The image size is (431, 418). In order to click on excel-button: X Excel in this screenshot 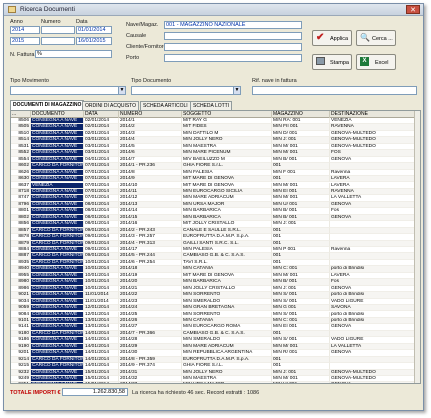, I will do `click(376, 62)`.